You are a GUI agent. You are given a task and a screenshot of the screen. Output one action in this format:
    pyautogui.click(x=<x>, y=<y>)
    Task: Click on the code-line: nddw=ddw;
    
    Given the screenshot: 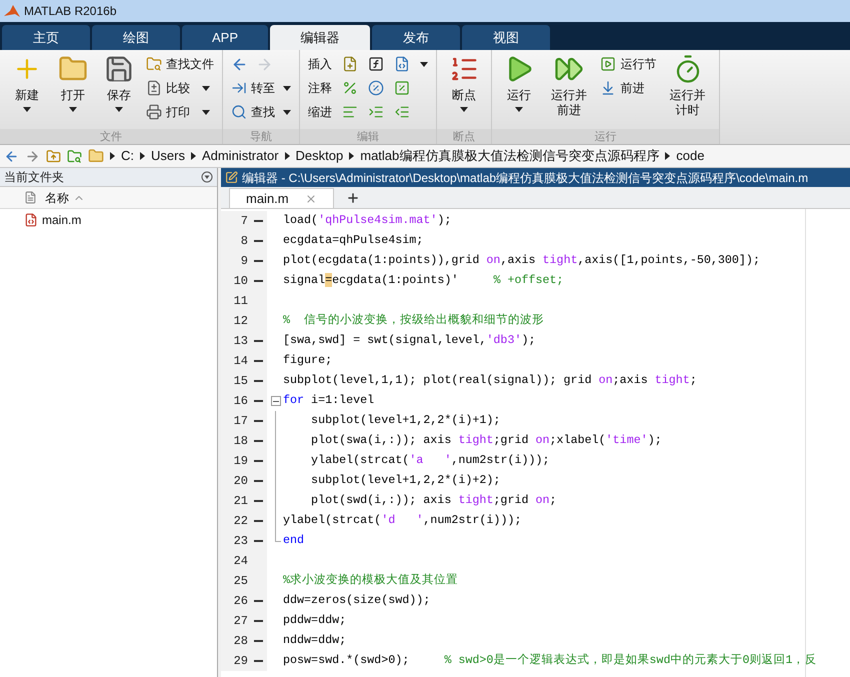 What is the action you would take?
    pyautogui.click(x=314, y=641)
    